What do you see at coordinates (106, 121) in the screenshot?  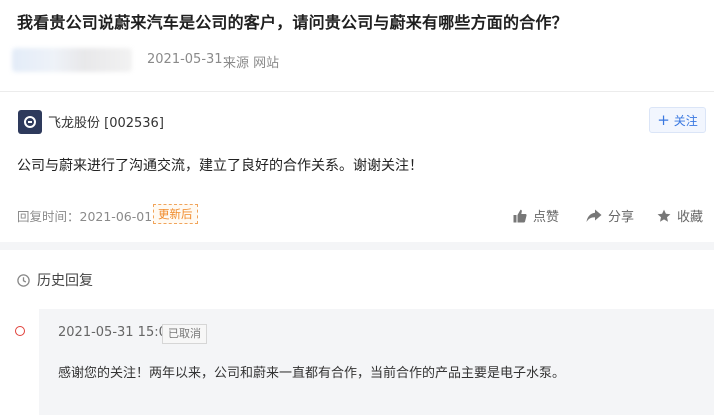 I see `company-name: 飞龙股份 [002536]` at bounding box center [106, 121].